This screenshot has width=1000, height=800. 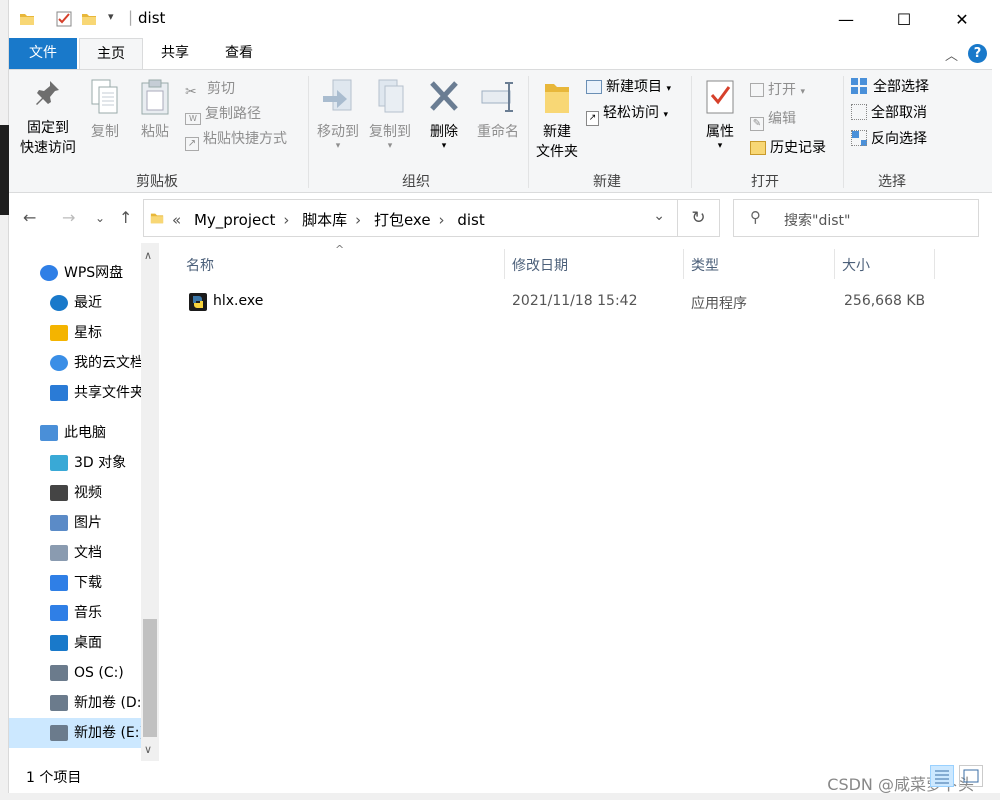 I want to click on group-new-label: 新建, so click(x=607, y=182).